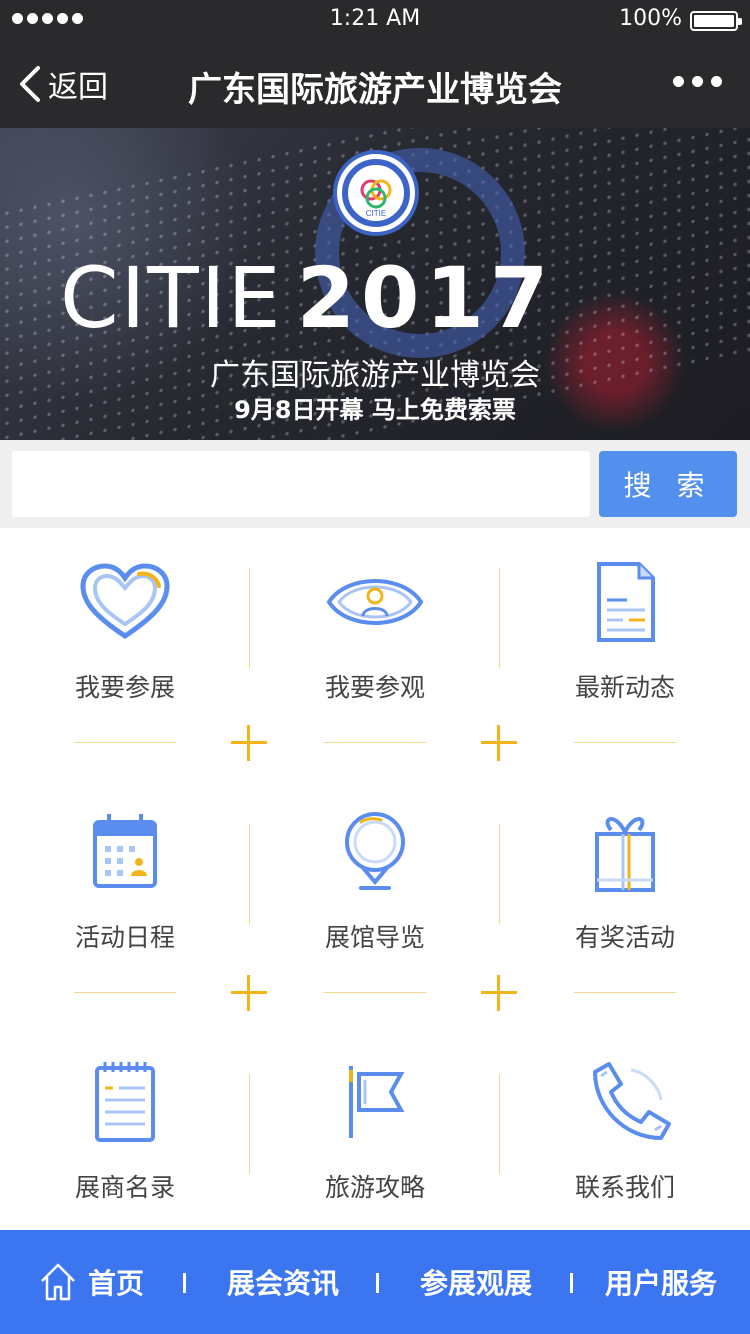  I want to click on tab-label: 展会资讯, so click(283, 1283).